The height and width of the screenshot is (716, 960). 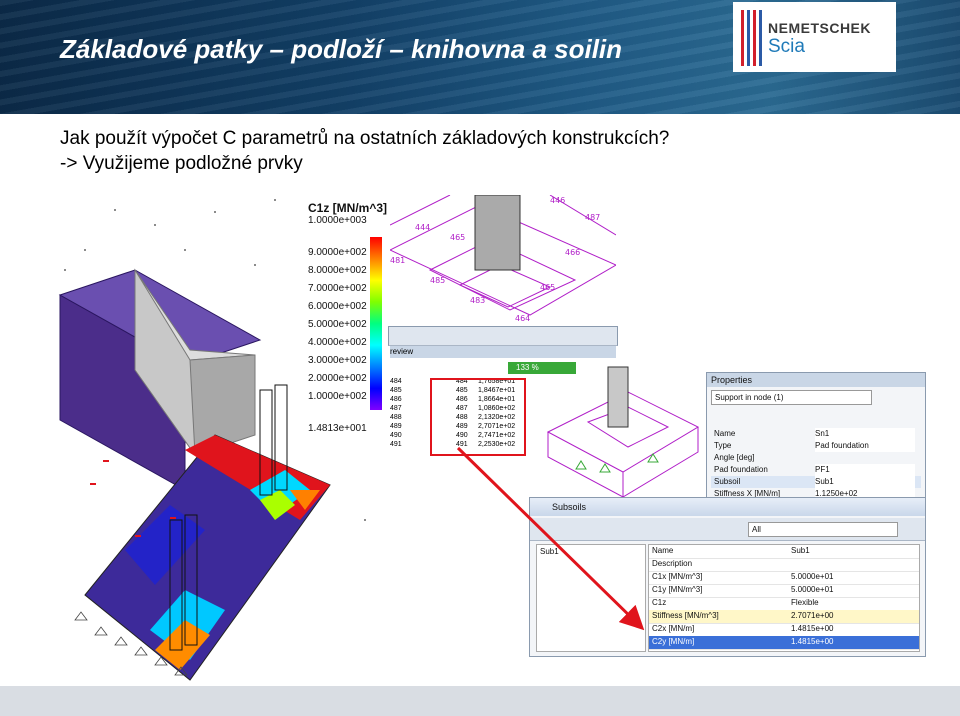 I want to click on preview-toolbar, so click(x=503, y=336).